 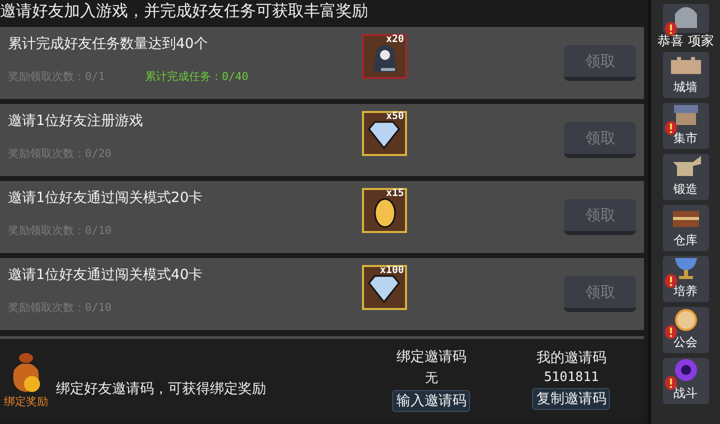 I want to click on my-code-value: 5101811, so click(x=571, y=377).